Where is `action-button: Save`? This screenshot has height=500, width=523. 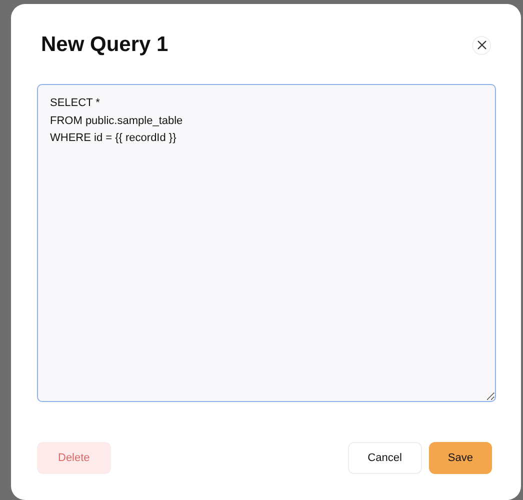
action-button: Save is located at coordinates (460, 458).